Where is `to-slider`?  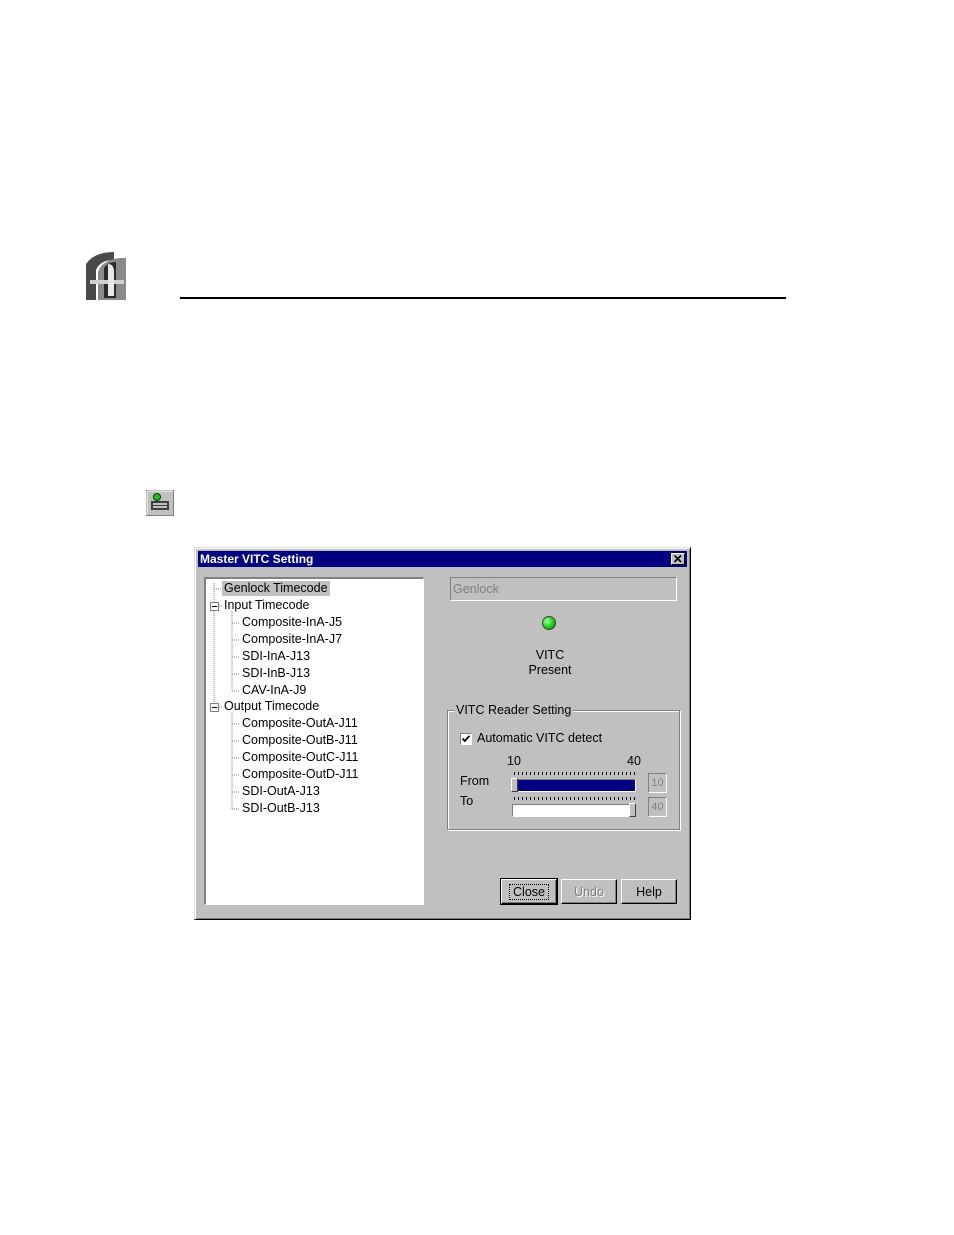 to-slider is located at coordinates (574, 810).